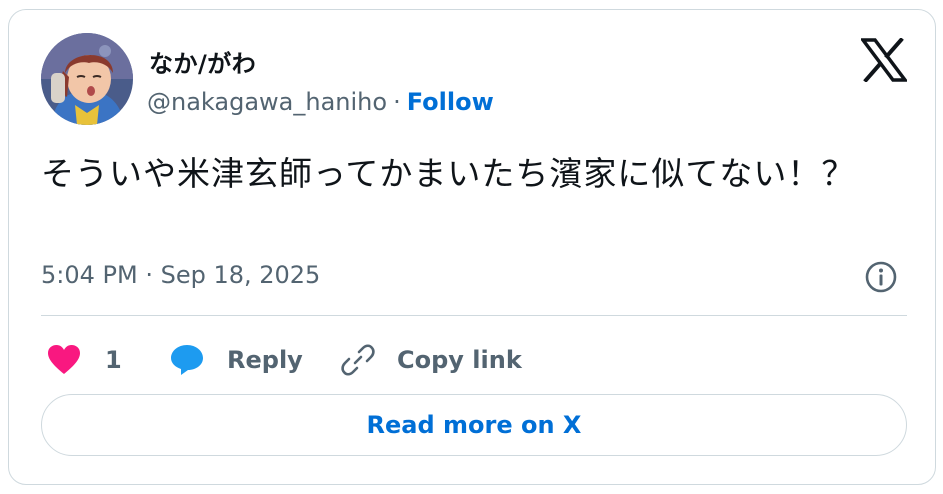 The height and width of the screenshot is (494, 943). I want to click on copy-link-button: Copy link, so click(431, 360).